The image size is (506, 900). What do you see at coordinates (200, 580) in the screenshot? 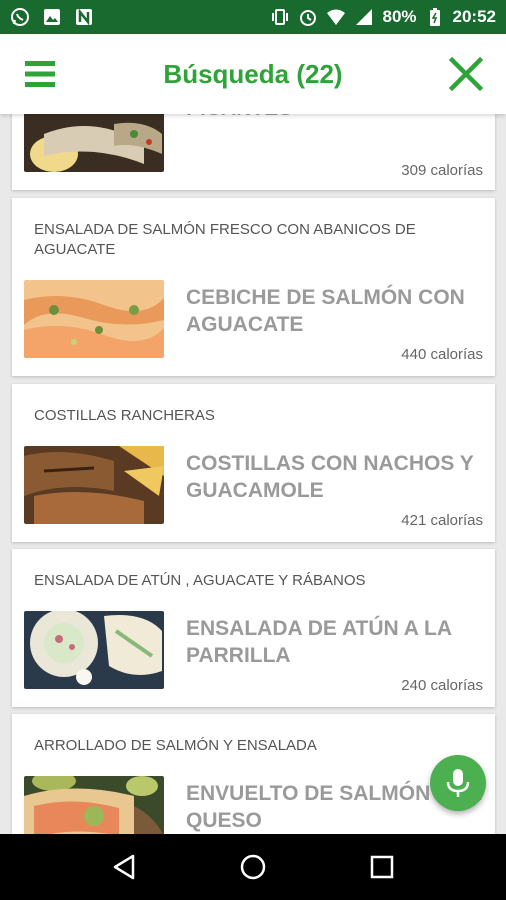
I see `recipe-subtitle: ENSALADA DE ATÚN , AGUACATE Y RÁBANOS` at bounding box center [200, 580].